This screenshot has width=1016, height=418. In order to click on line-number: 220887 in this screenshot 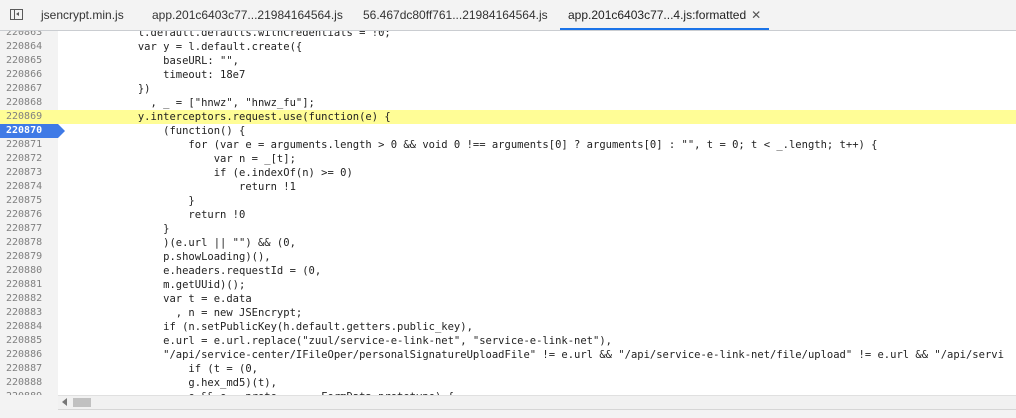, I will do `click(29, 369)`.